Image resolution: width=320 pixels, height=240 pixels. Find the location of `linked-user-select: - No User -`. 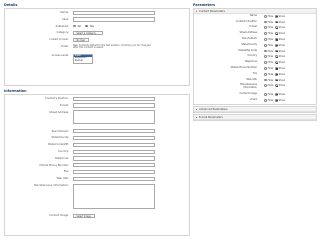

linked-user-select: - No User - is located at coordinates (81, 39).